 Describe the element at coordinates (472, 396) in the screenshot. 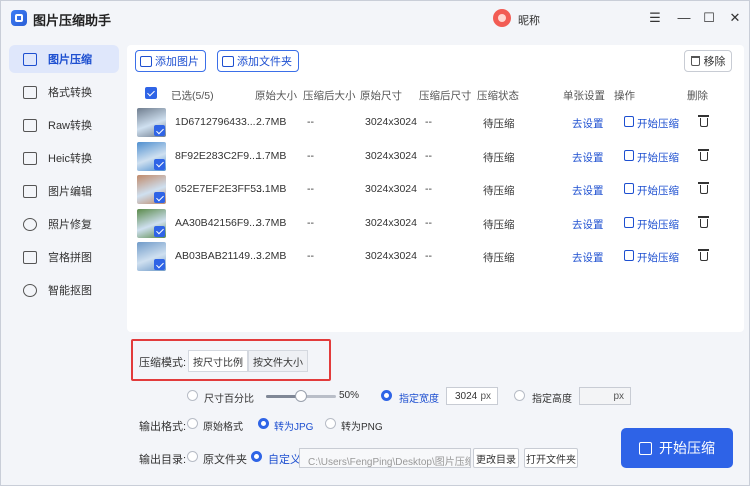

I see `width-input: 3024 px` at that location.